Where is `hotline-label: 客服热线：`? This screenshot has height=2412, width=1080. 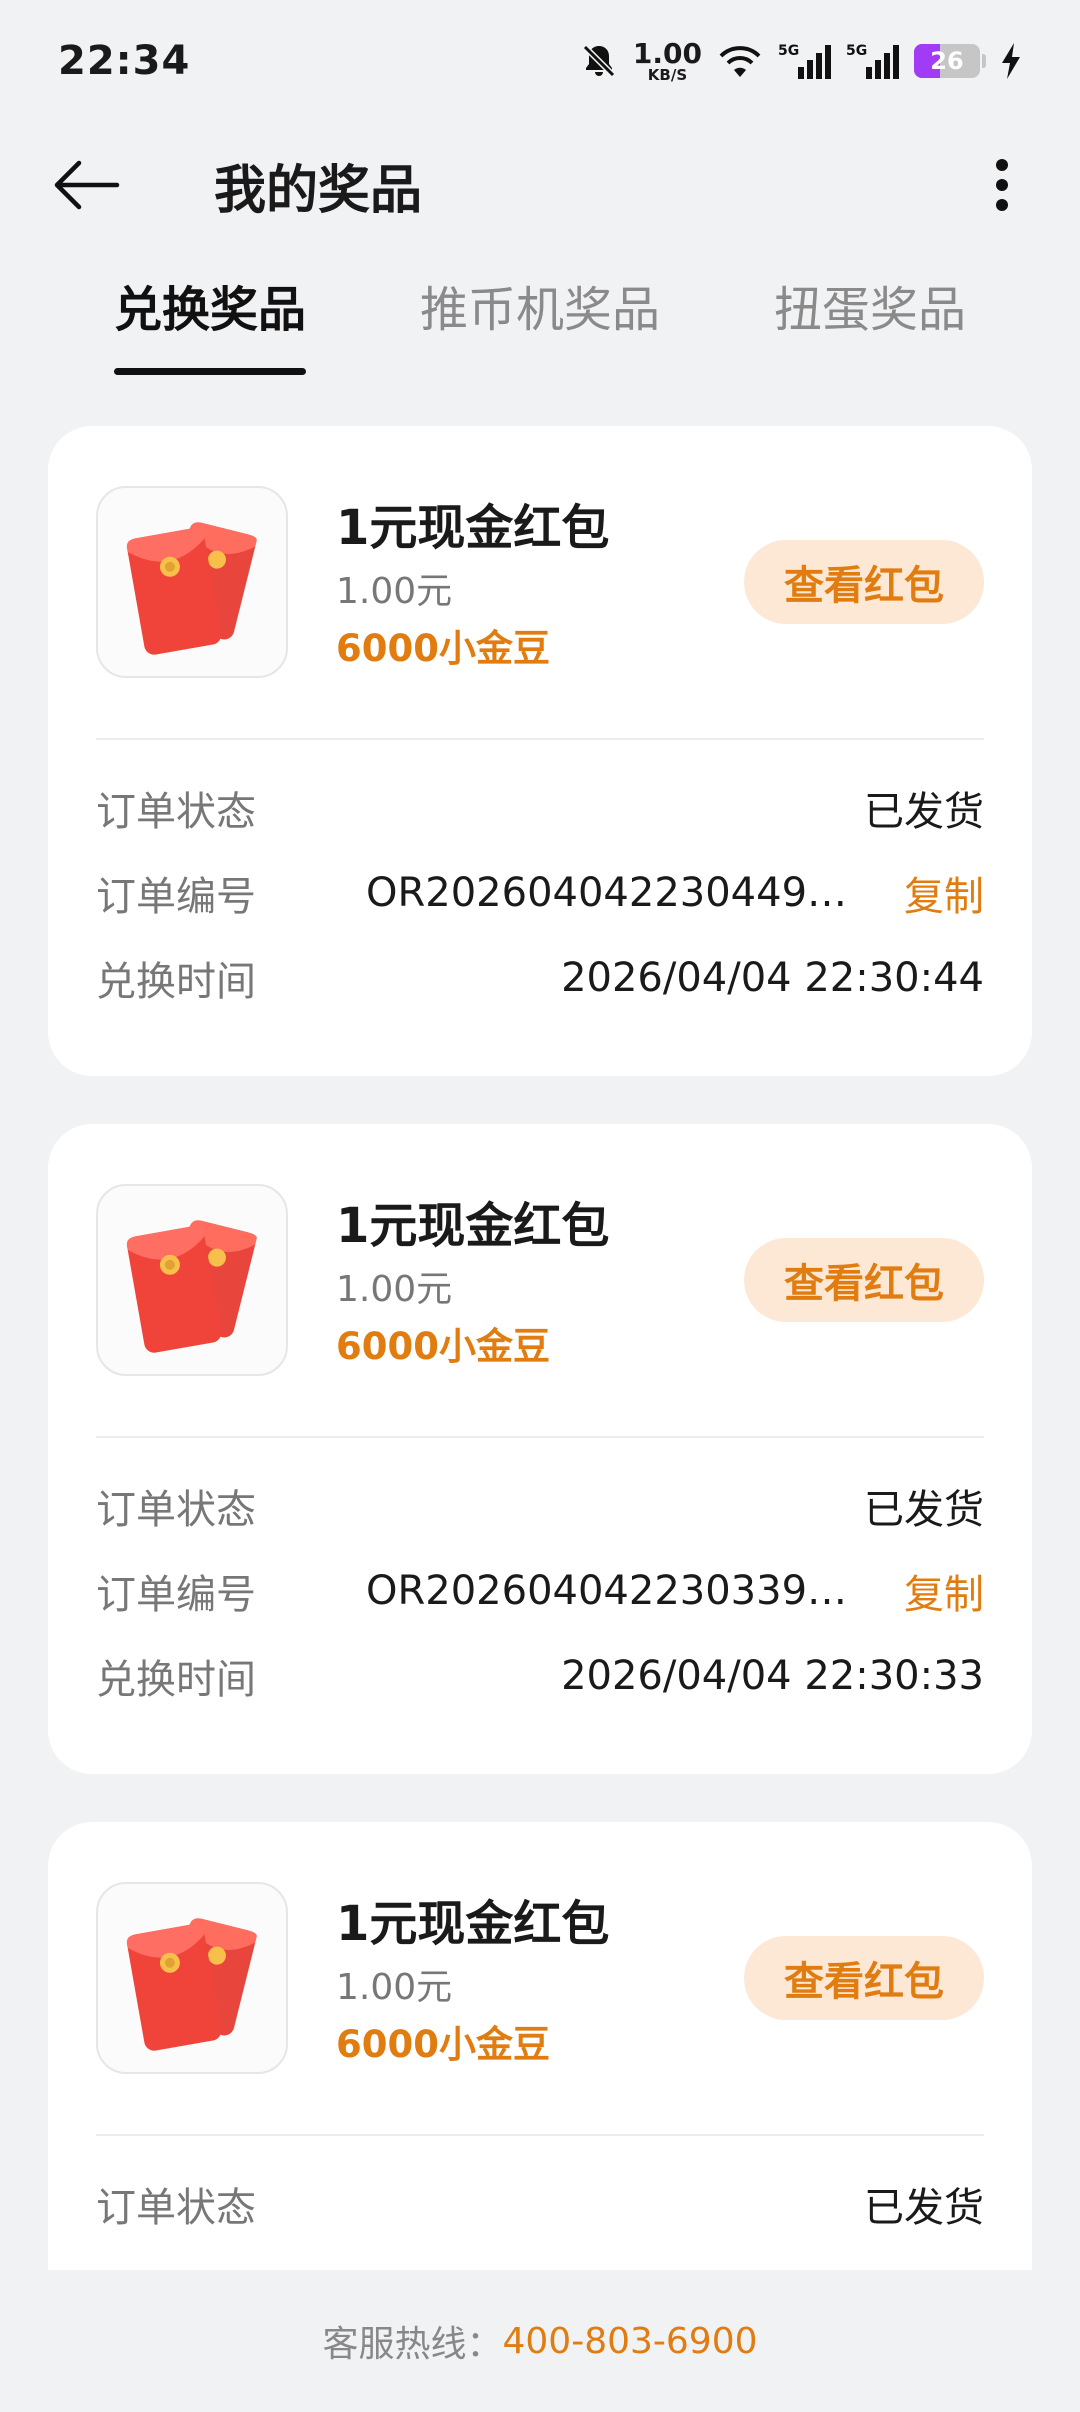 hotline-label: 客服热线： is located at coordinates (412, 2344).